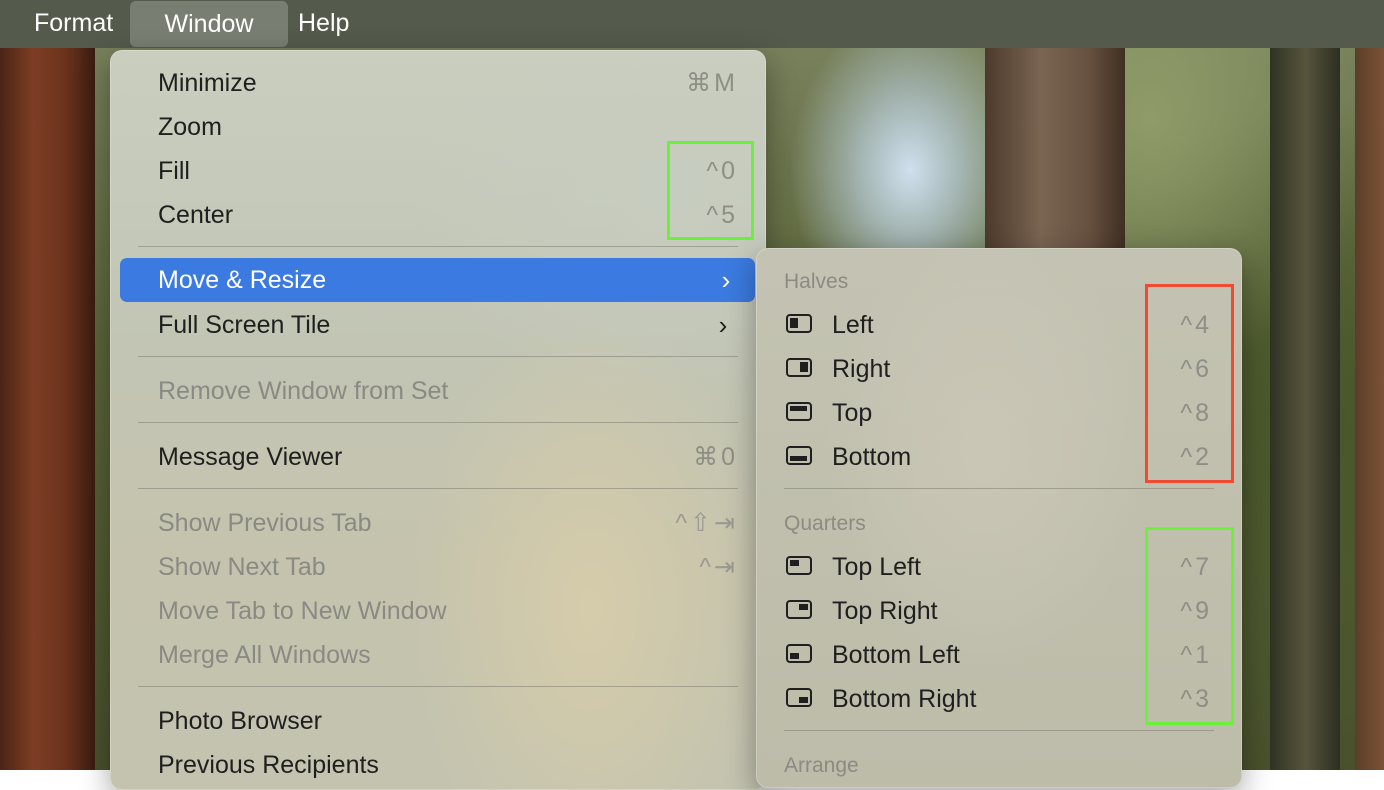 The height and width of the screenshot is (790, 1384). What do you see at coordinates (448, 171) in the screenshot?
I see `menu-item-fill: Fill ^0` at bounding box center [448, 171].